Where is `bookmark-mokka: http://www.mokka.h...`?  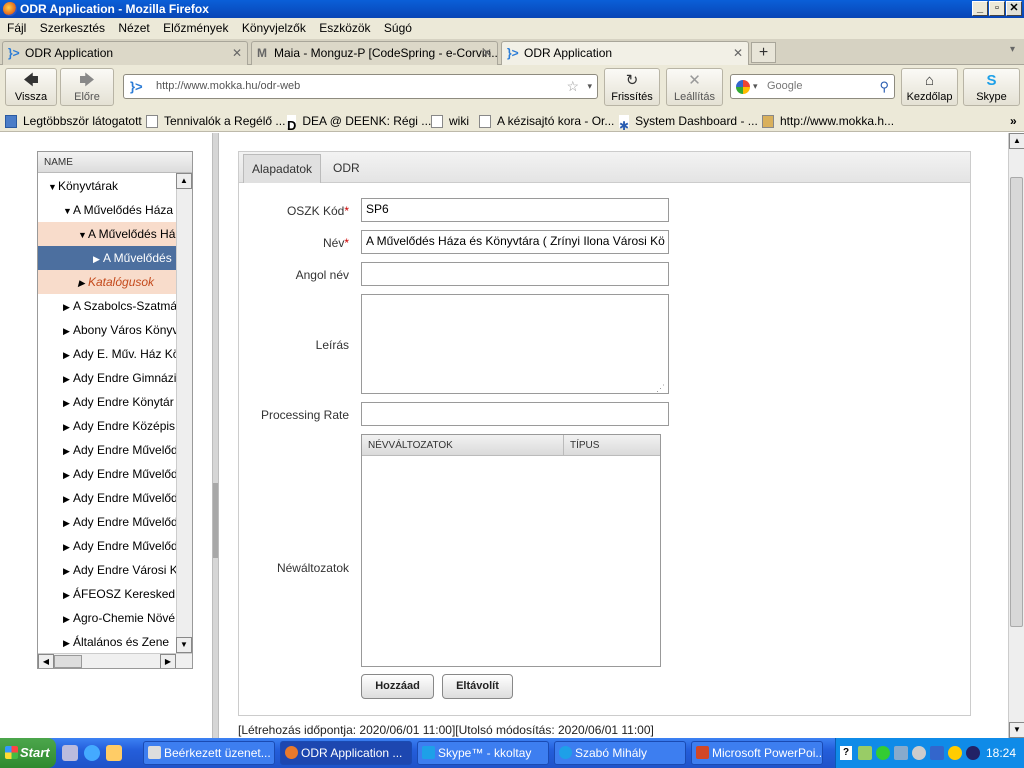
bookmark-mokka: http://www.mokka.h... is located at coordinates (828, 120).